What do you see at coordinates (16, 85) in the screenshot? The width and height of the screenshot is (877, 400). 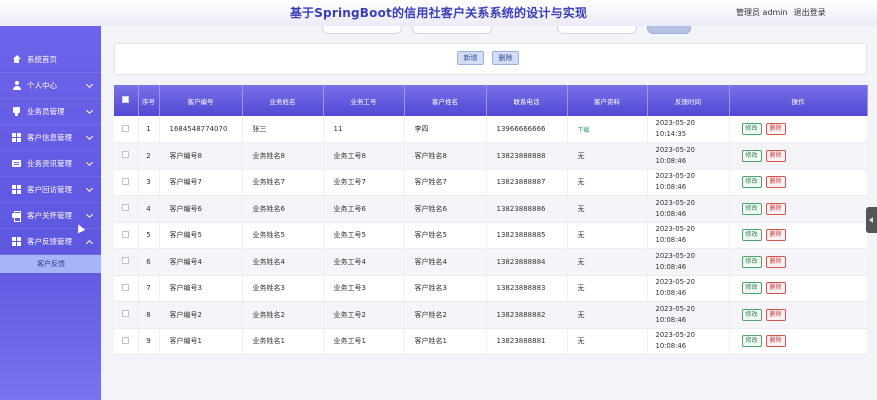 I see `user-icon` at bounding box center [16, 85].